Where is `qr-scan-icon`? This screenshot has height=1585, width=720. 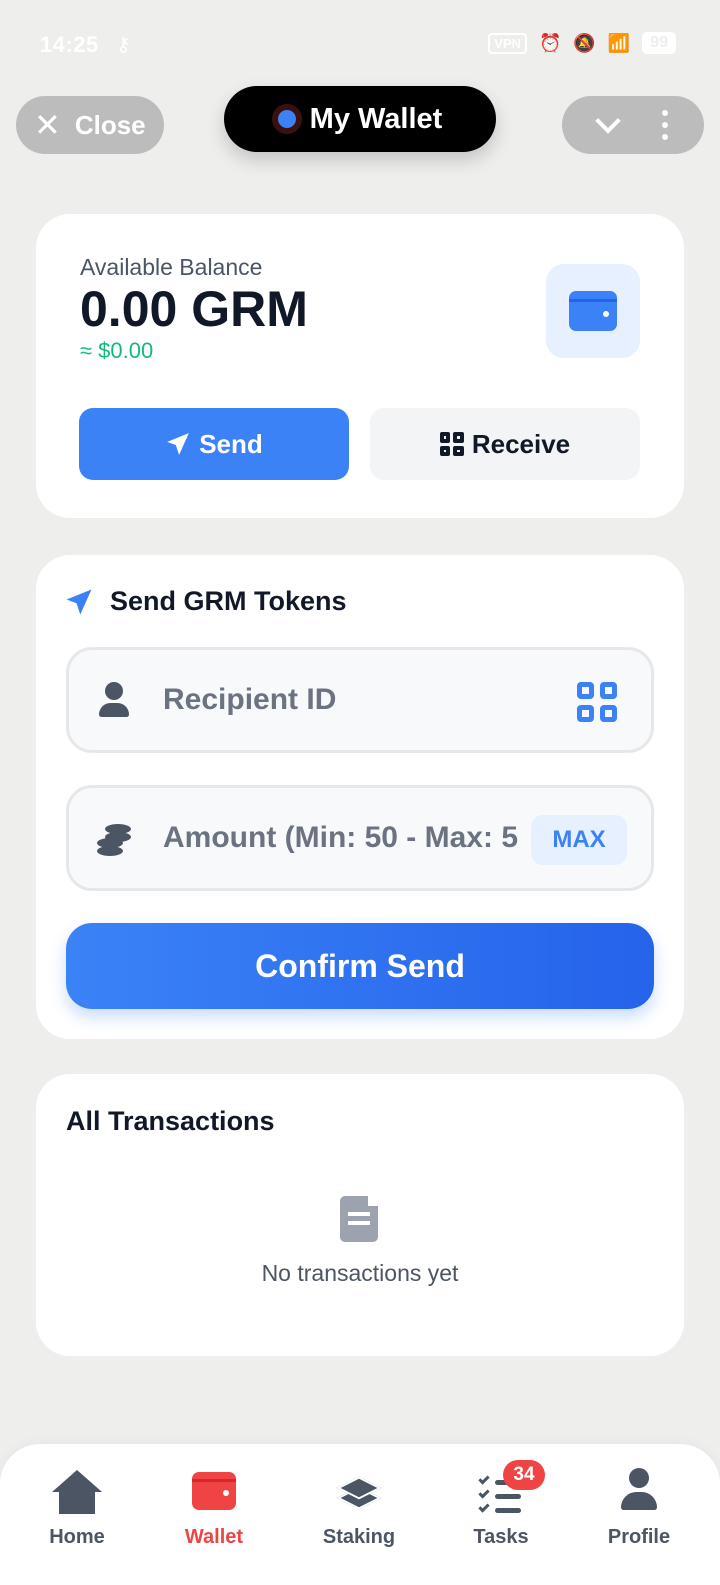 qr-scan-icon is located at coordinates (597, 702).